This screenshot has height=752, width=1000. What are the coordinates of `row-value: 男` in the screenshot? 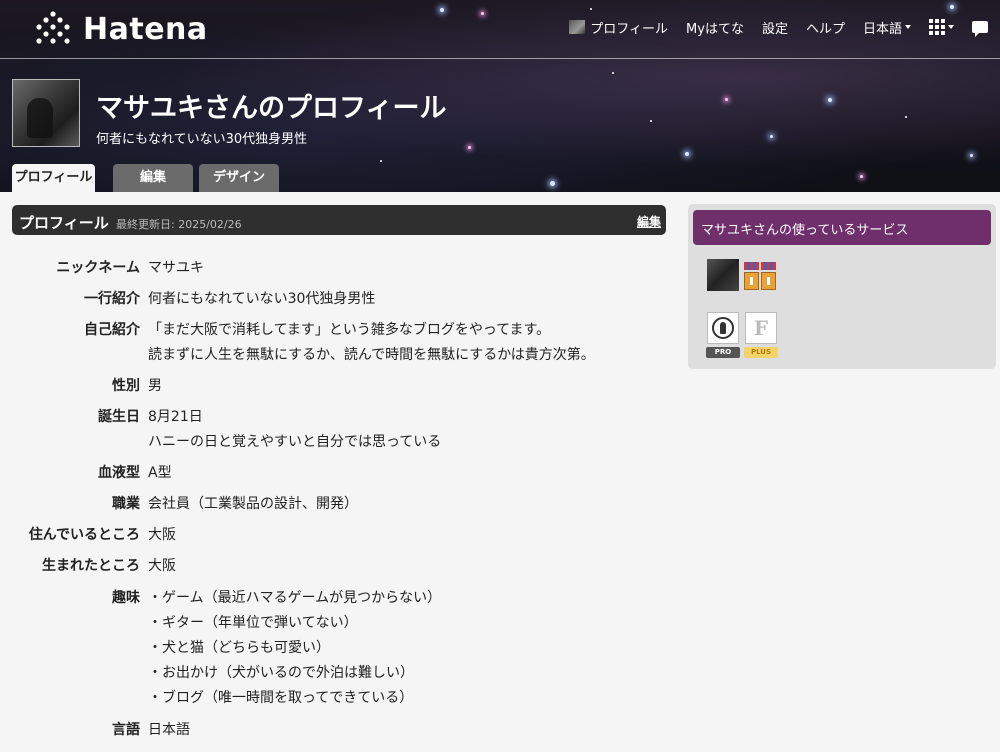 It's located at (155, 387).